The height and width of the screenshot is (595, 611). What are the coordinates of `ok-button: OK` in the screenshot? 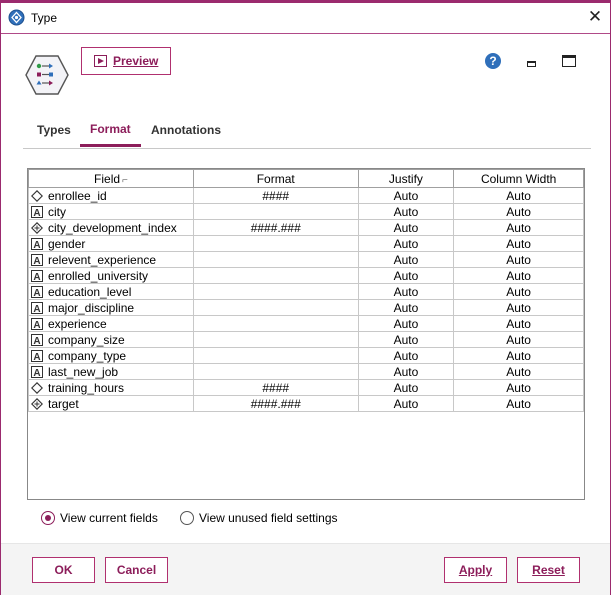 It's located at (63, 570).